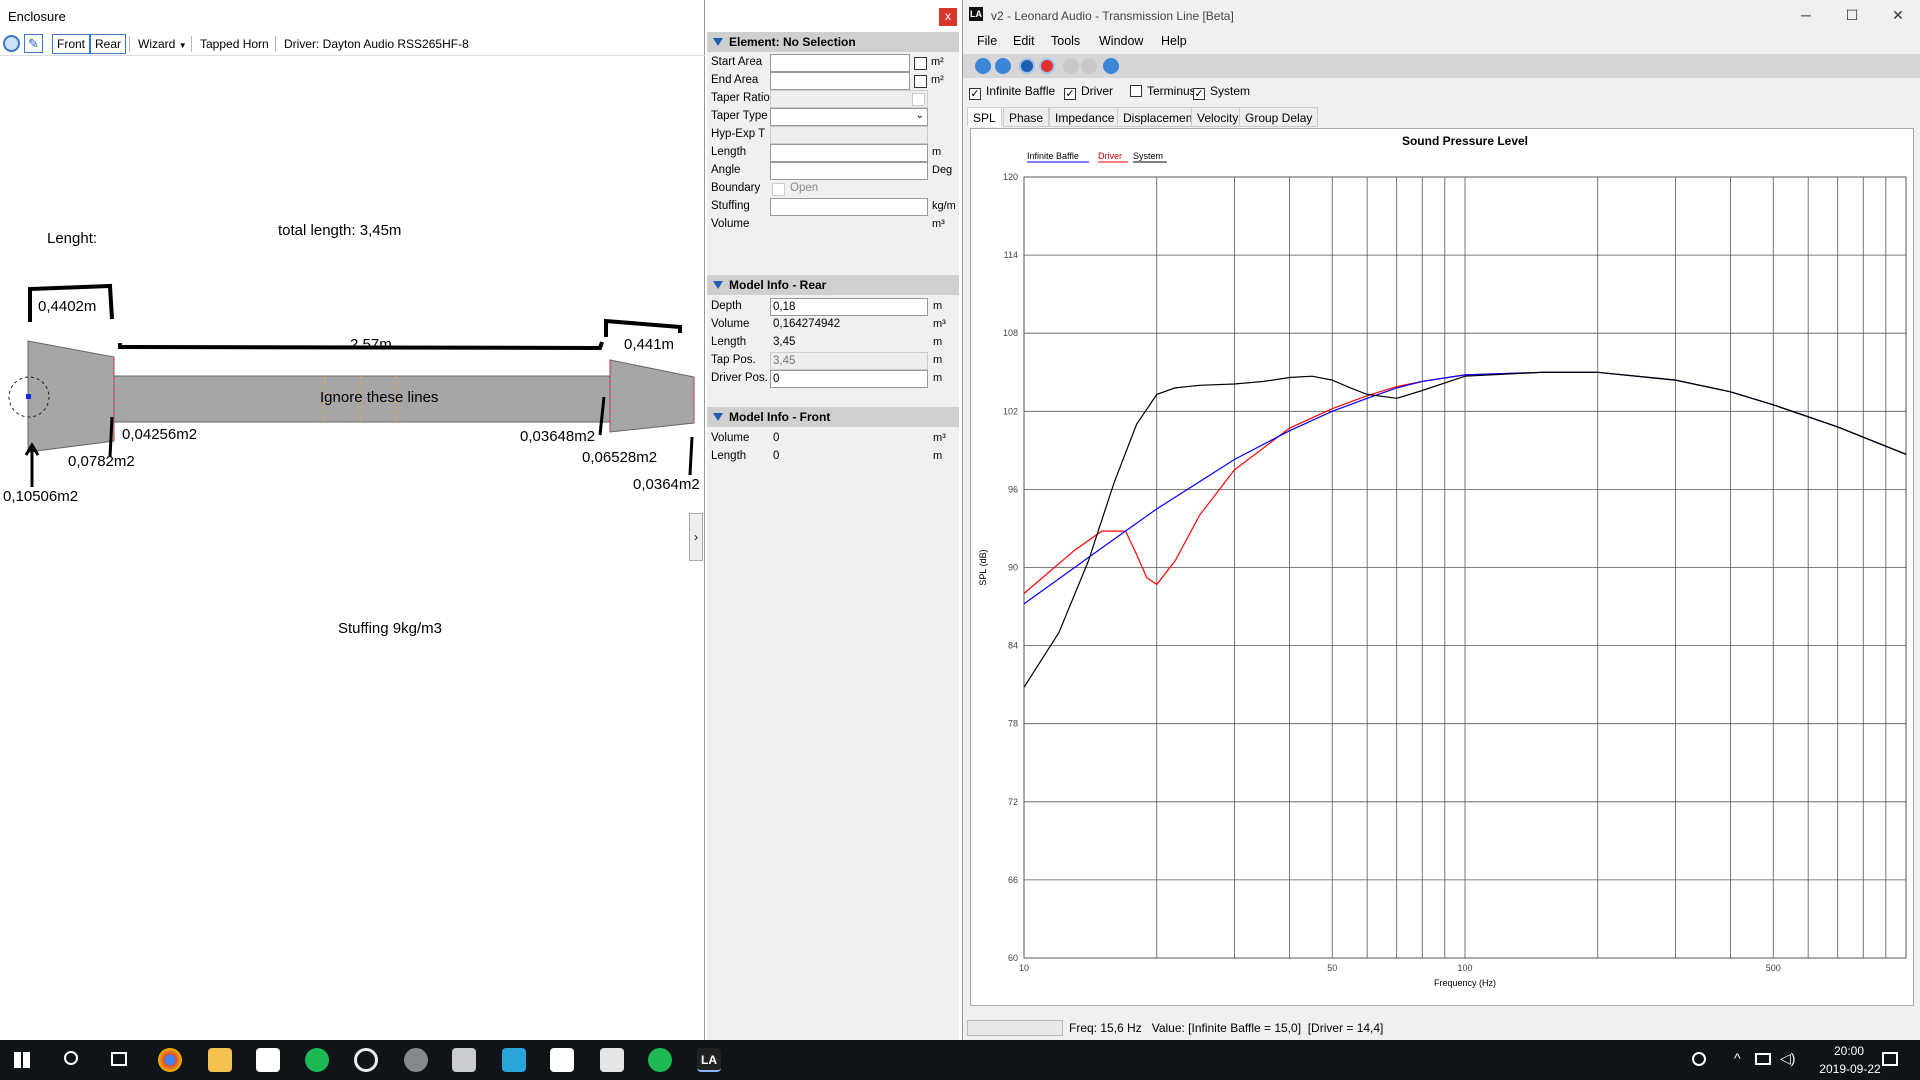 This screenshot has height=1080, width=1920. Describe the element at coordinates (1849, 1051) in the screenshot. I see `clock-time: 20:00` at that location.